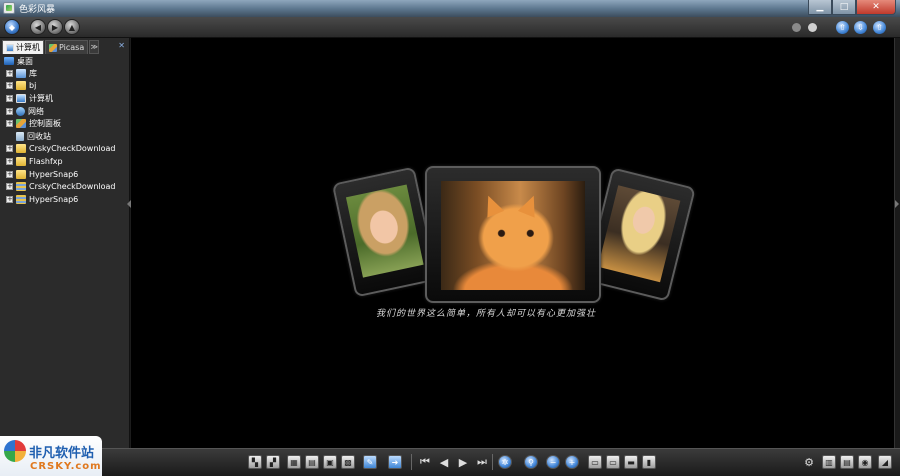 Image resolution: width=900 pixels, height=476 pixels. Describe the element at coordinates (842, 27) in the screenshot. I see `move-up-button: ⇧` at that location.